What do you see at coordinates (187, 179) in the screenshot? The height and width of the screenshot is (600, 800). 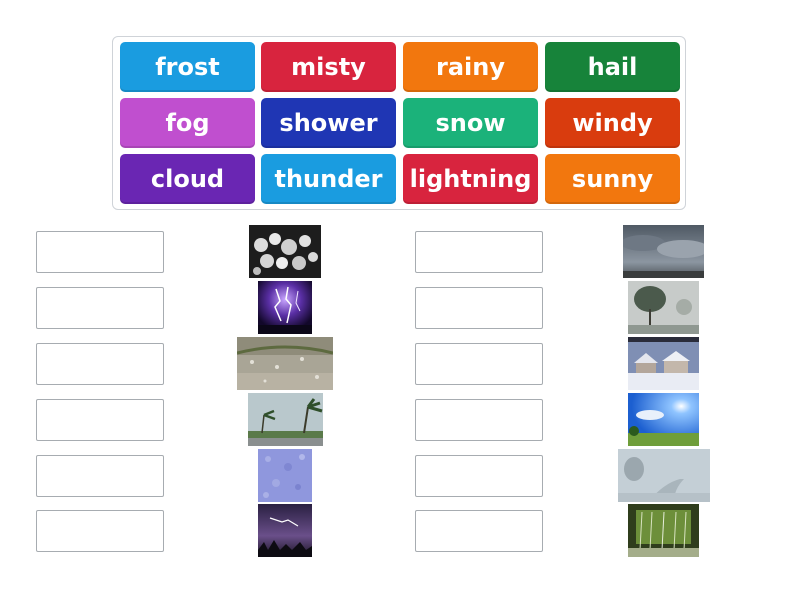 I see `tile-cloud: cloud` at bounding box center [187, 179].